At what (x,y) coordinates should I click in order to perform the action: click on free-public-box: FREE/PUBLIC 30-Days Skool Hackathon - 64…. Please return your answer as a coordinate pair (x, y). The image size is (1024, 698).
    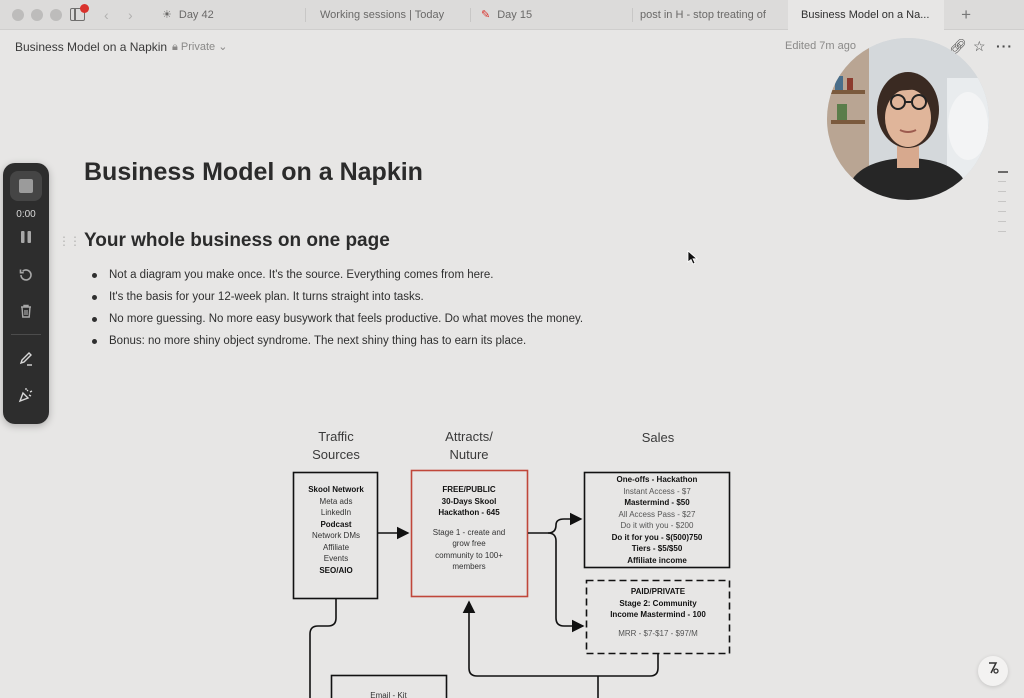
    Looking at the image, I should click on (469, 528).